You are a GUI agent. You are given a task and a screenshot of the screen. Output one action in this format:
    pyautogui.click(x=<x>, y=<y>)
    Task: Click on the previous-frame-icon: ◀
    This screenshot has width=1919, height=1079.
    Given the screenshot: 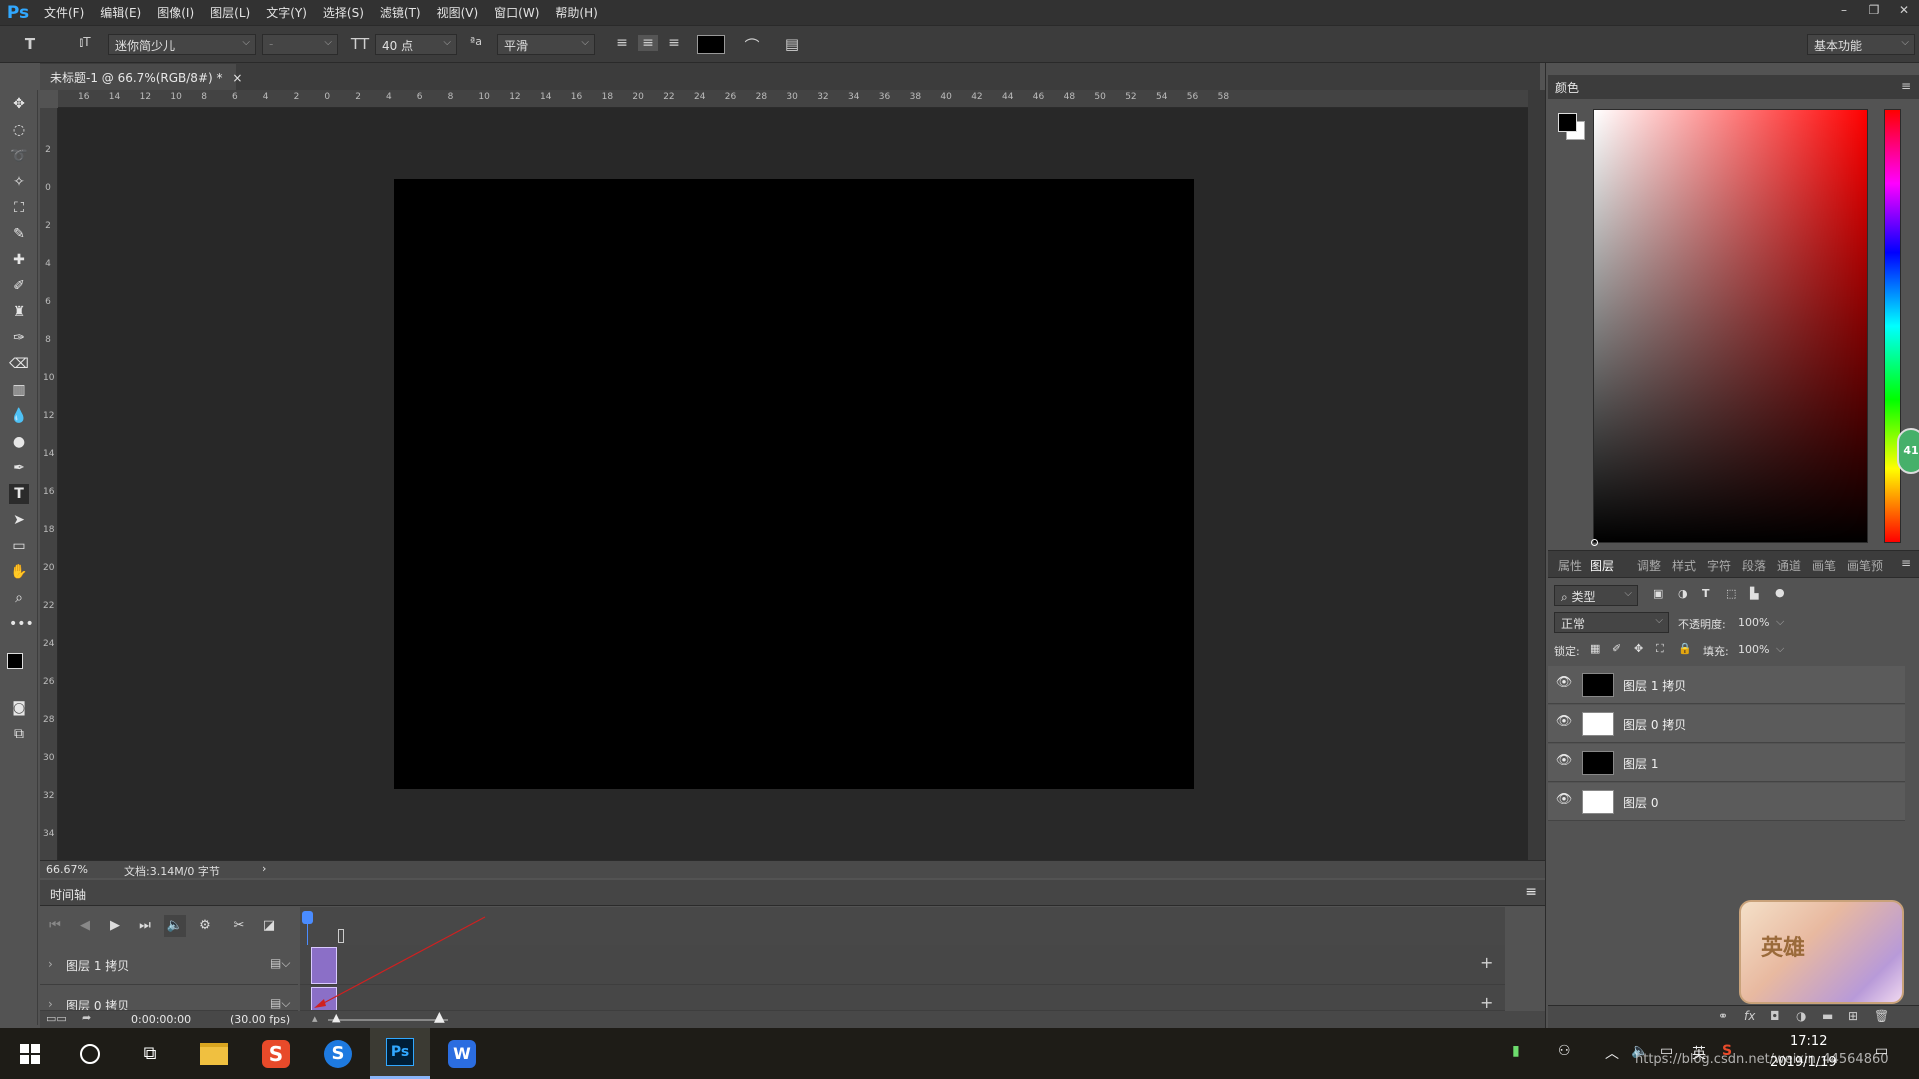 What is the action you would take?
    pyautogui.click(x=85, y=926)
    